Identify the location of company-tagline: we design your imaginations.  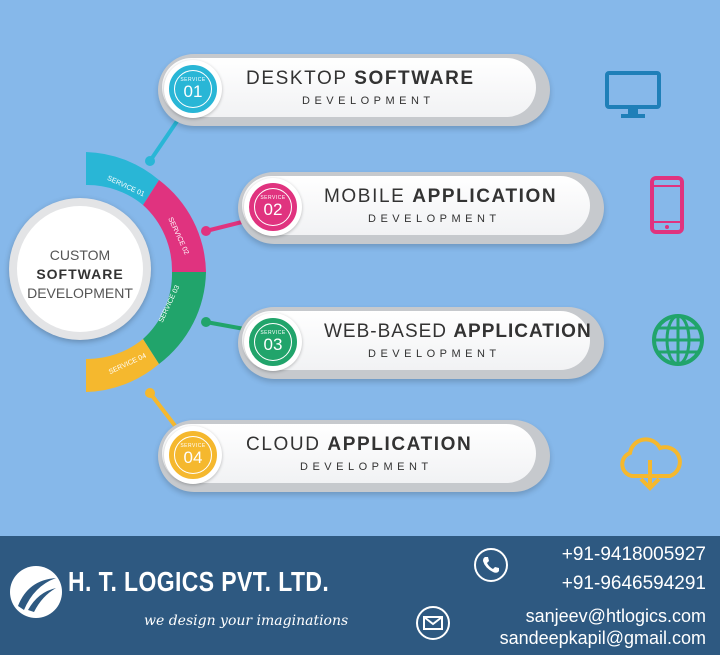
(246, 621).